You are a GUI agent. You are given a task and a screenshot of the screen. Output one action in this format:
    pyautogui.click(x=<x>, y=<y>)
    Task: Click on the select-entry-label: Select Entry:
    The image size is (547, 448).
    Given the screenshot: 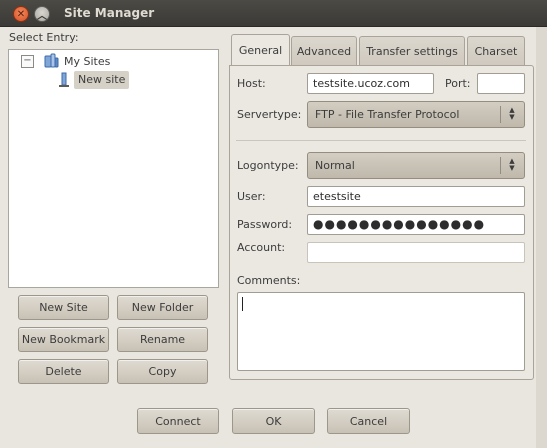 What is the action you would take?
    pyautogui.click(x=44, y=37)
    